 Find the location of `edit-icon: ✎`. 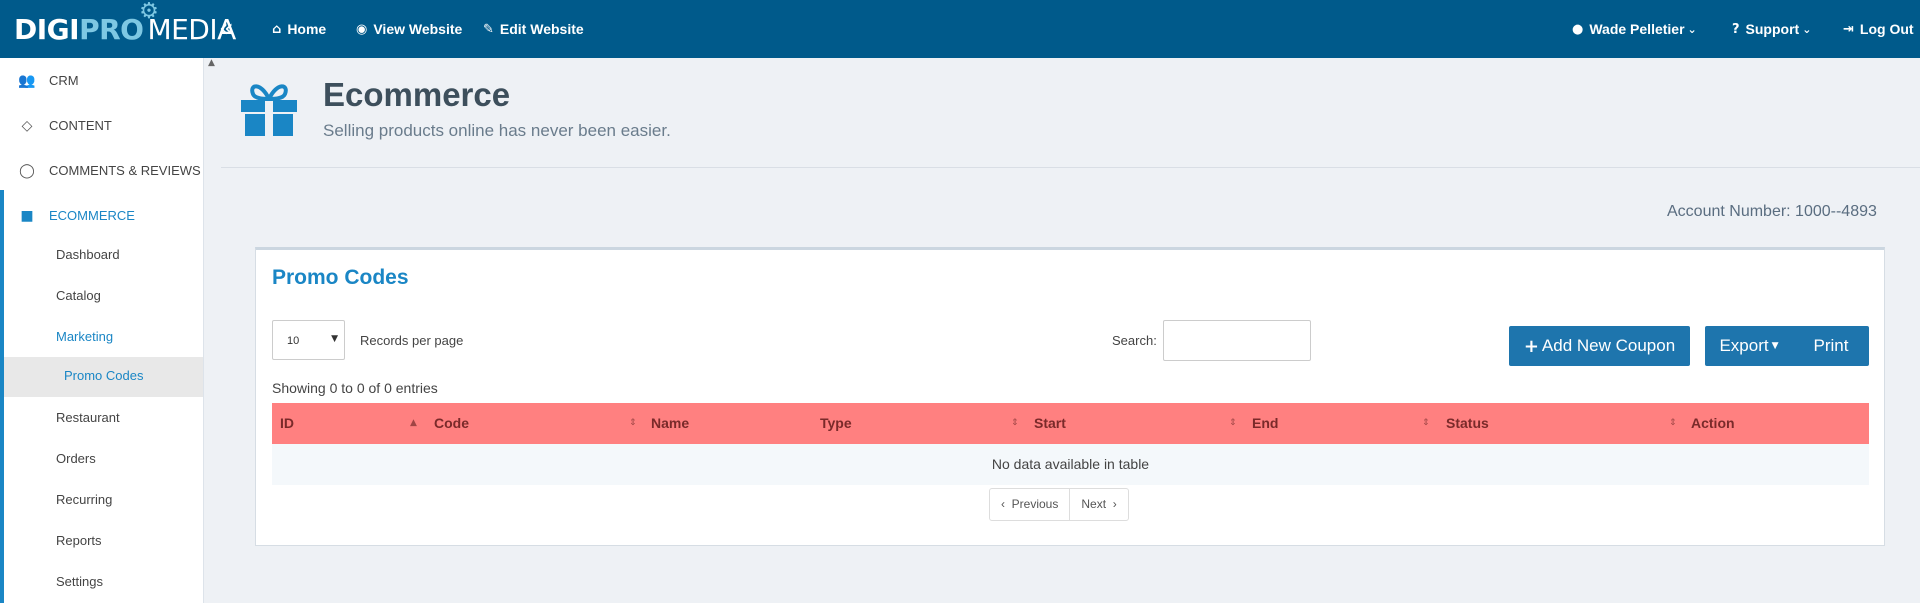

edit-icon: ✎ is located at coordinates (488, 29).